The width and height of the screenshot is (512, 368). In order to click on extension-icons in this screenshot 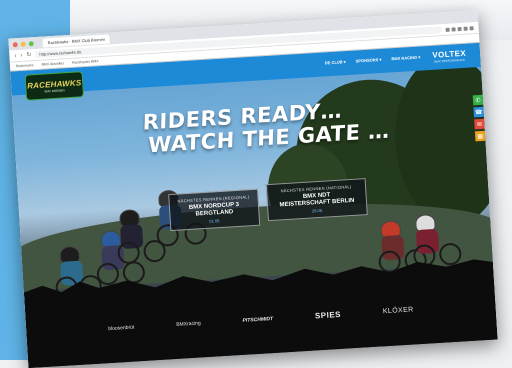, I will do `click(459, 28)`.